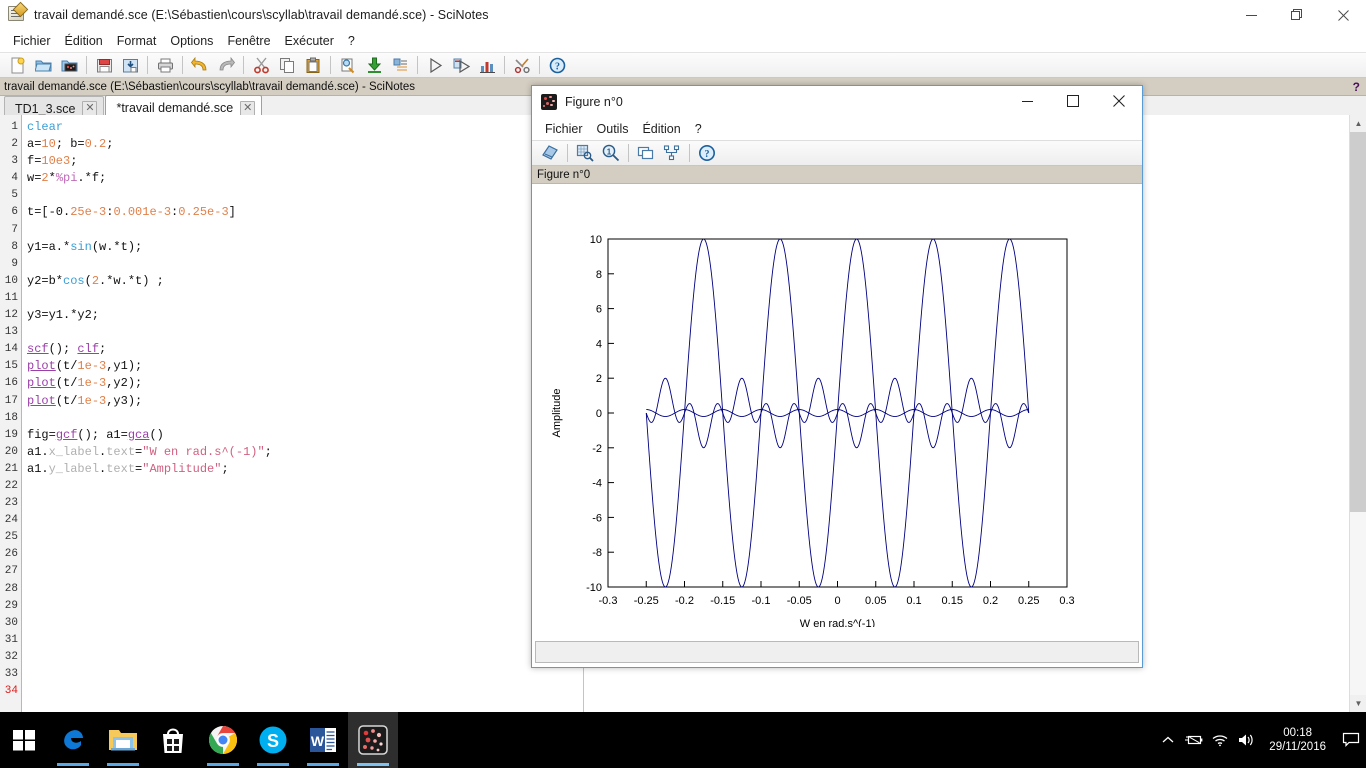 Image resolution: width=1366 pixels, height=768 pixels. I want to click on edge-icon, so click(73, 740).